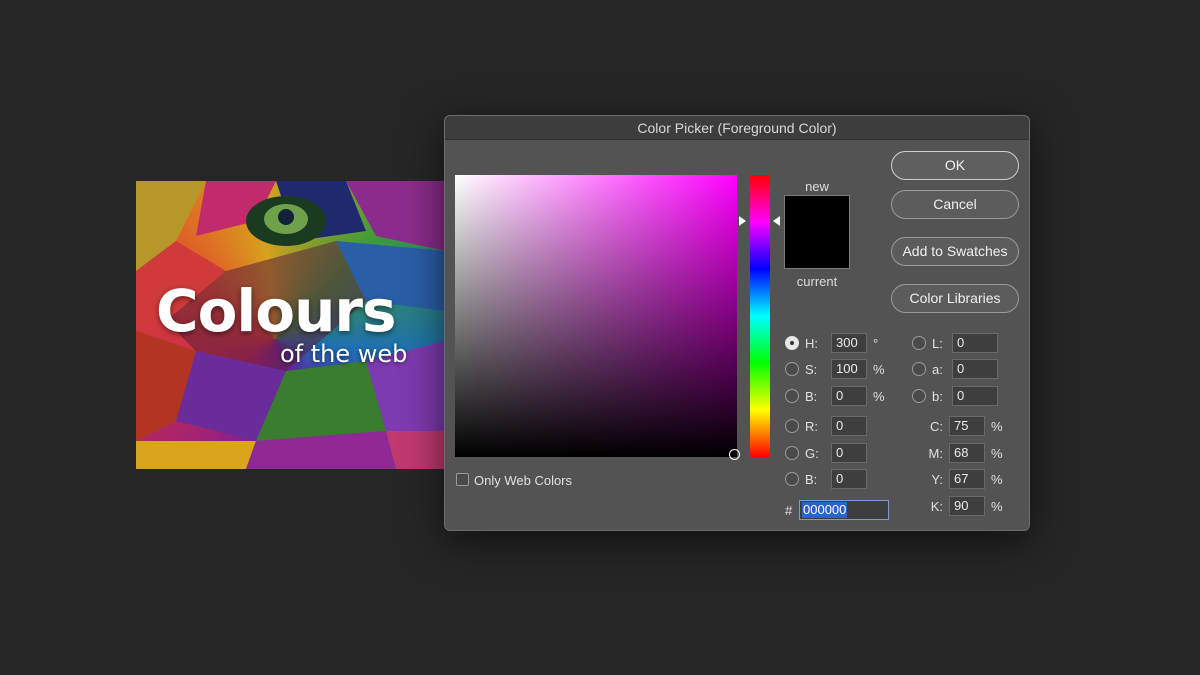 The image size is (1200, 675). I want to click on blue-radio, so click(792, 479).